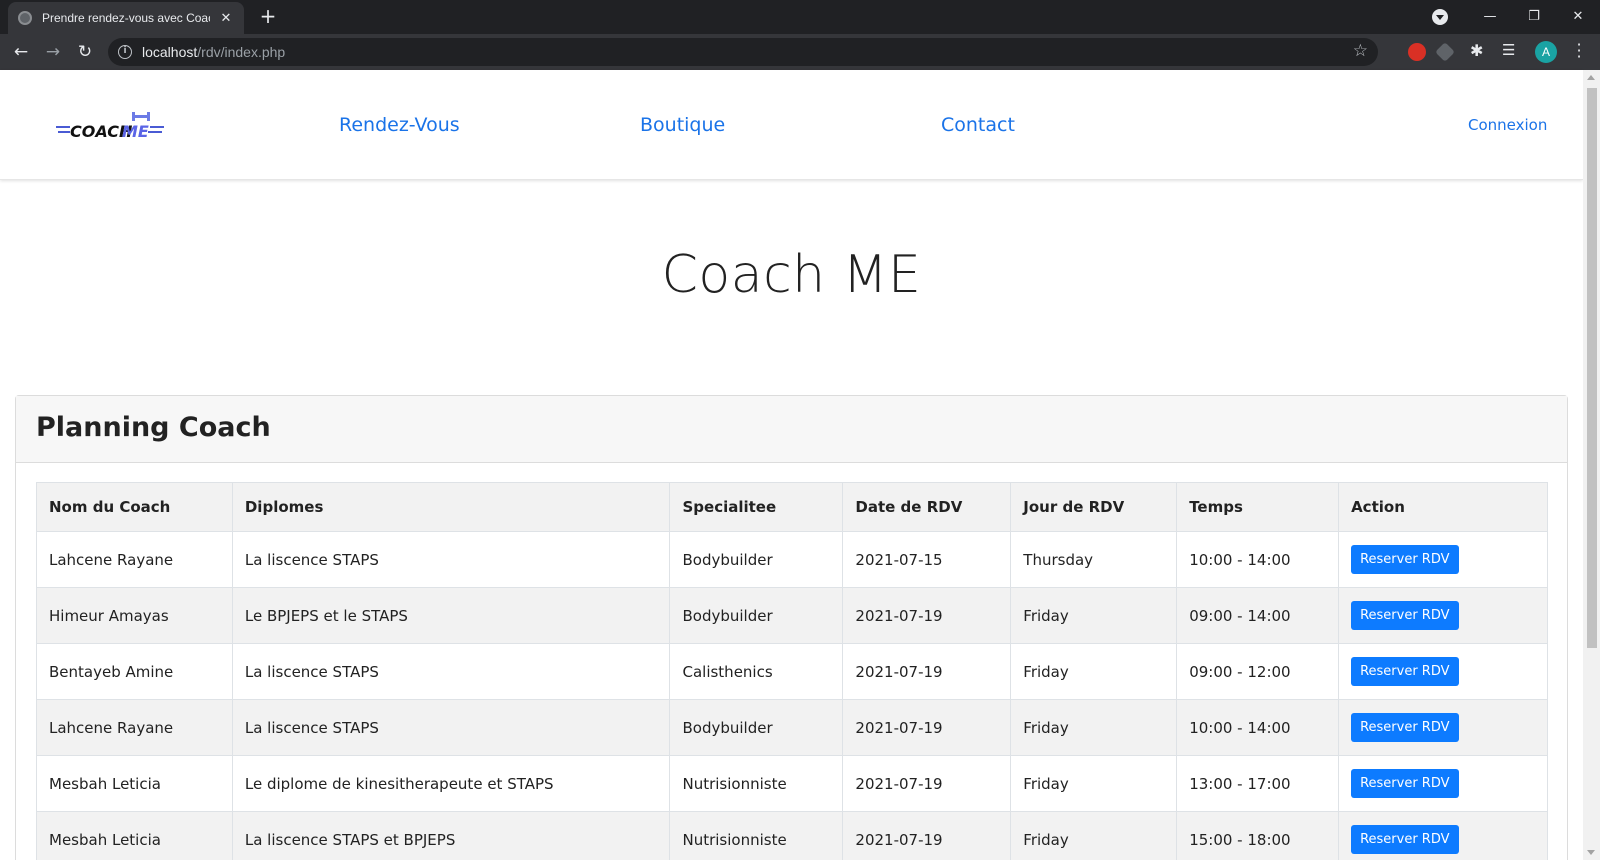 Image resolution: width=1600 pixels, height=860 pixels. What do you see at coordinates (1094, 507) in the screenshot?
I see `column-header: Jour de RDV` at bounding box center [1094, 507].